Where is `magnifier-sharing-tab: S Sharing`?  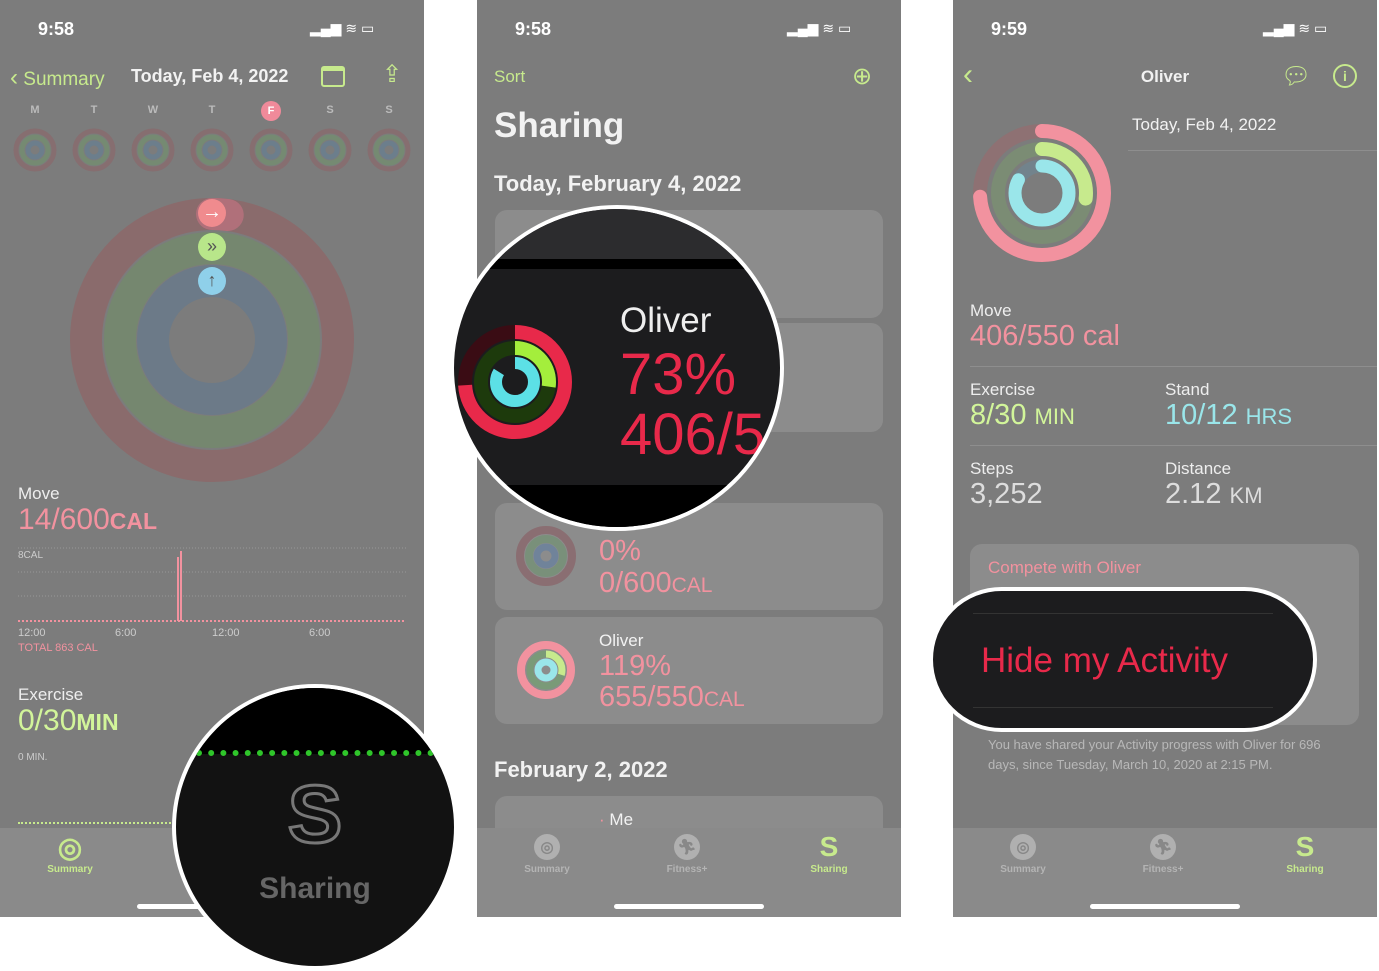
magnifier-sharing-tab: S Sharing is located at coordinates (315, 827).